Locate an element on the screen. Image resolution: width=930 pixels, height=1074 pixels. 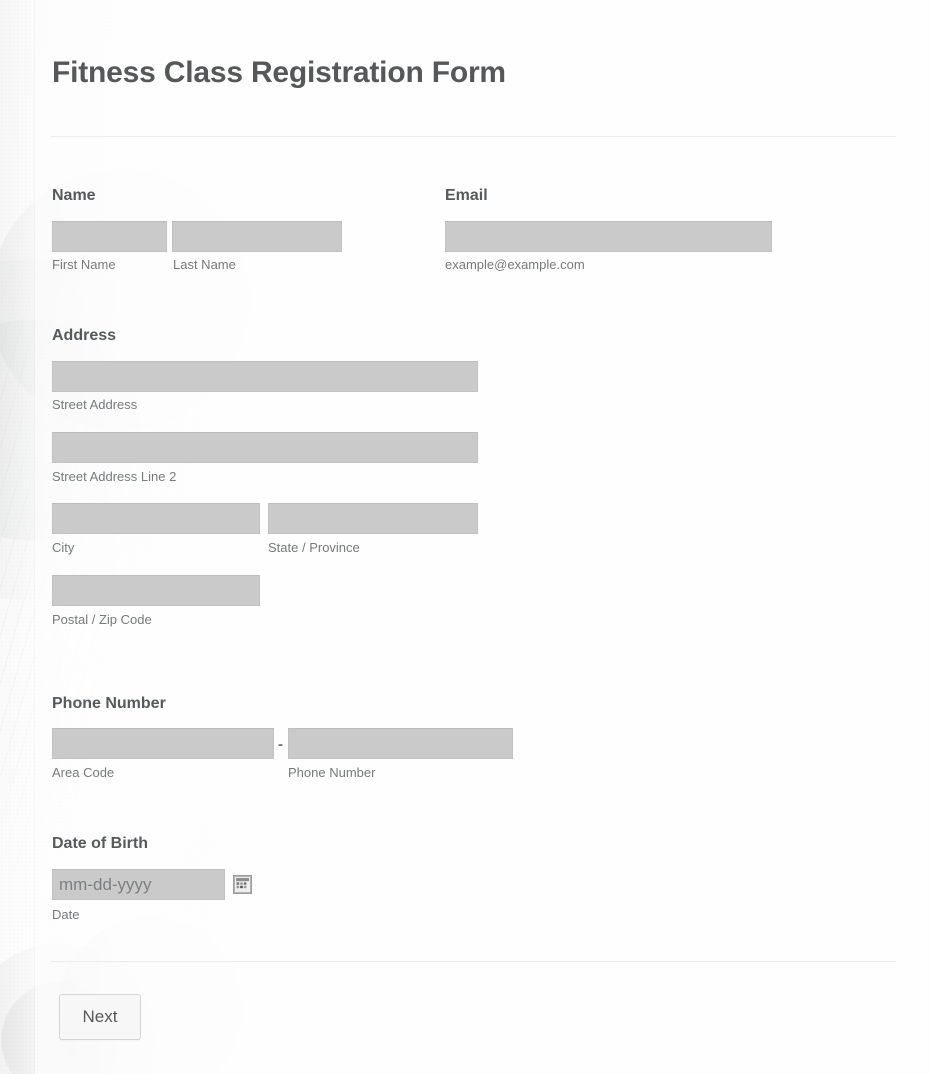
area-code-input is located at coordinates (163, 743).